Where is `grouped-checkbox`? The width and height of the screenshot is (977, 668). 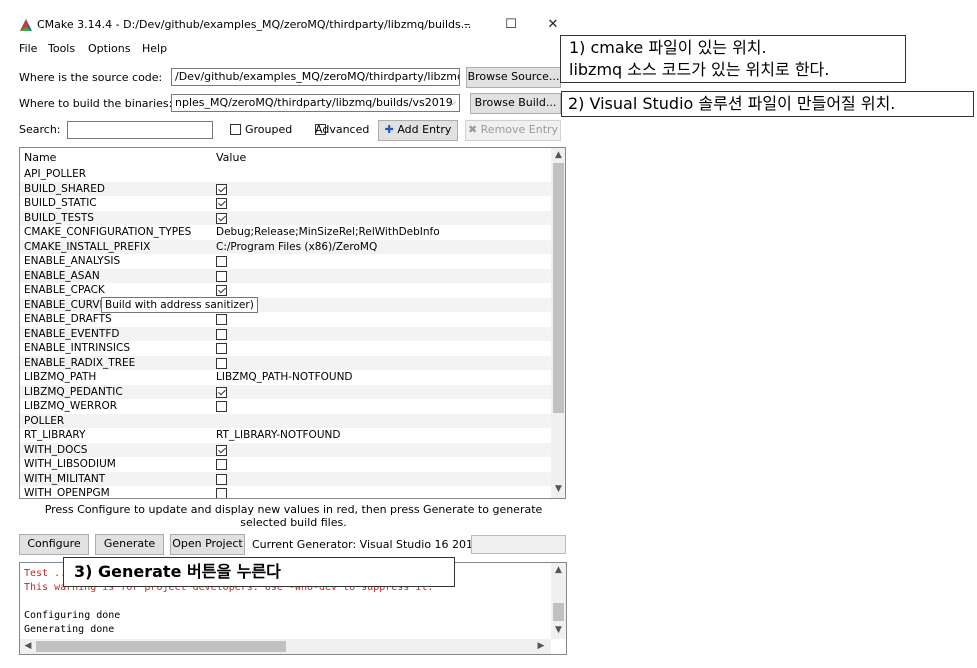 grouped-checkbox is located at coordinates (235, 129).